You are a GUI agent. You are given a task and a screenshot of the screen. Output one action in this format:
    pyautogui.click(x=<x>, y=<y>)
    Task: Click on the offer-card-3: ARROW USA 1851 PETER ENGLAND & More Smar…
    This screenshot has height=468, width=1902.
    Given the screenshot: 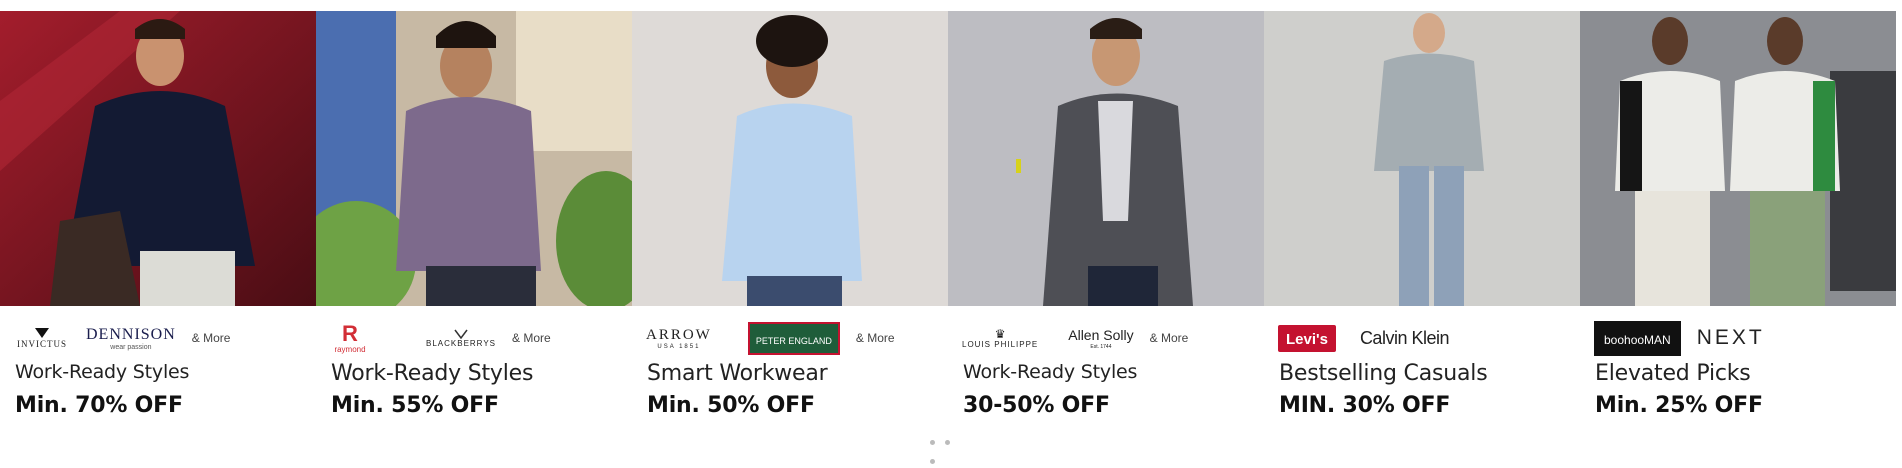 What is the action you would take?
    pyautogui.click(x=790, y=221)
    